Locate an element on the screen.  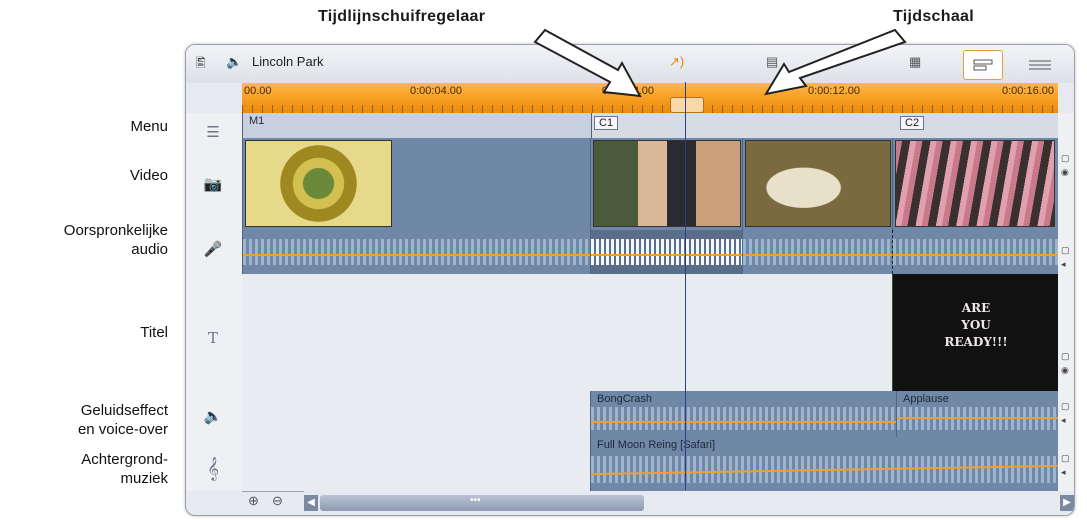
label-sfx-2: en voice-over is located at coordinates (122, 429).